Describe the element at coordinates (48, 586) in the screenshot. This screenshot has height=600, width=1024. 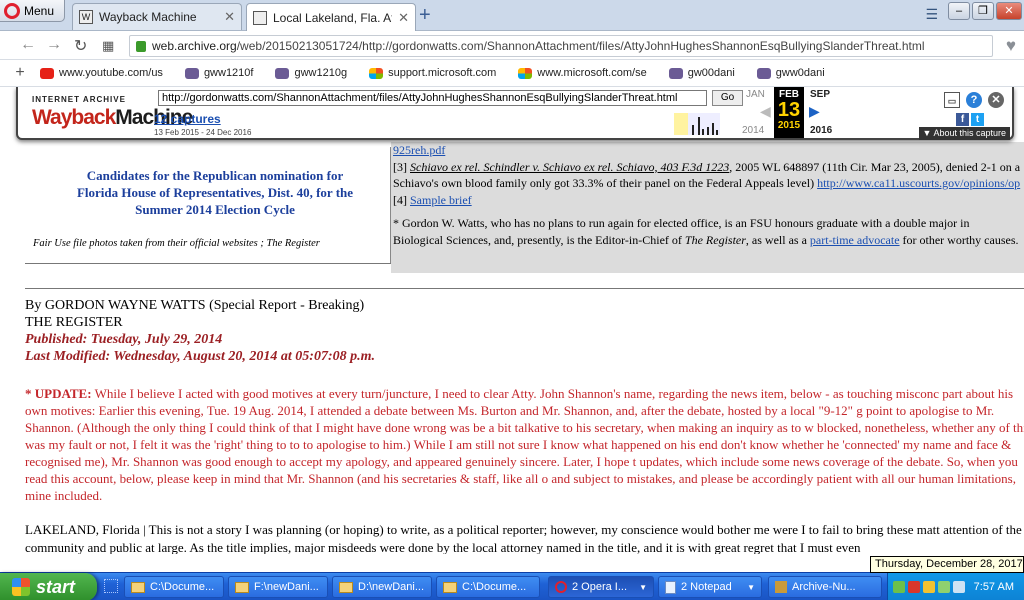
I see `start-button: start` at that location.